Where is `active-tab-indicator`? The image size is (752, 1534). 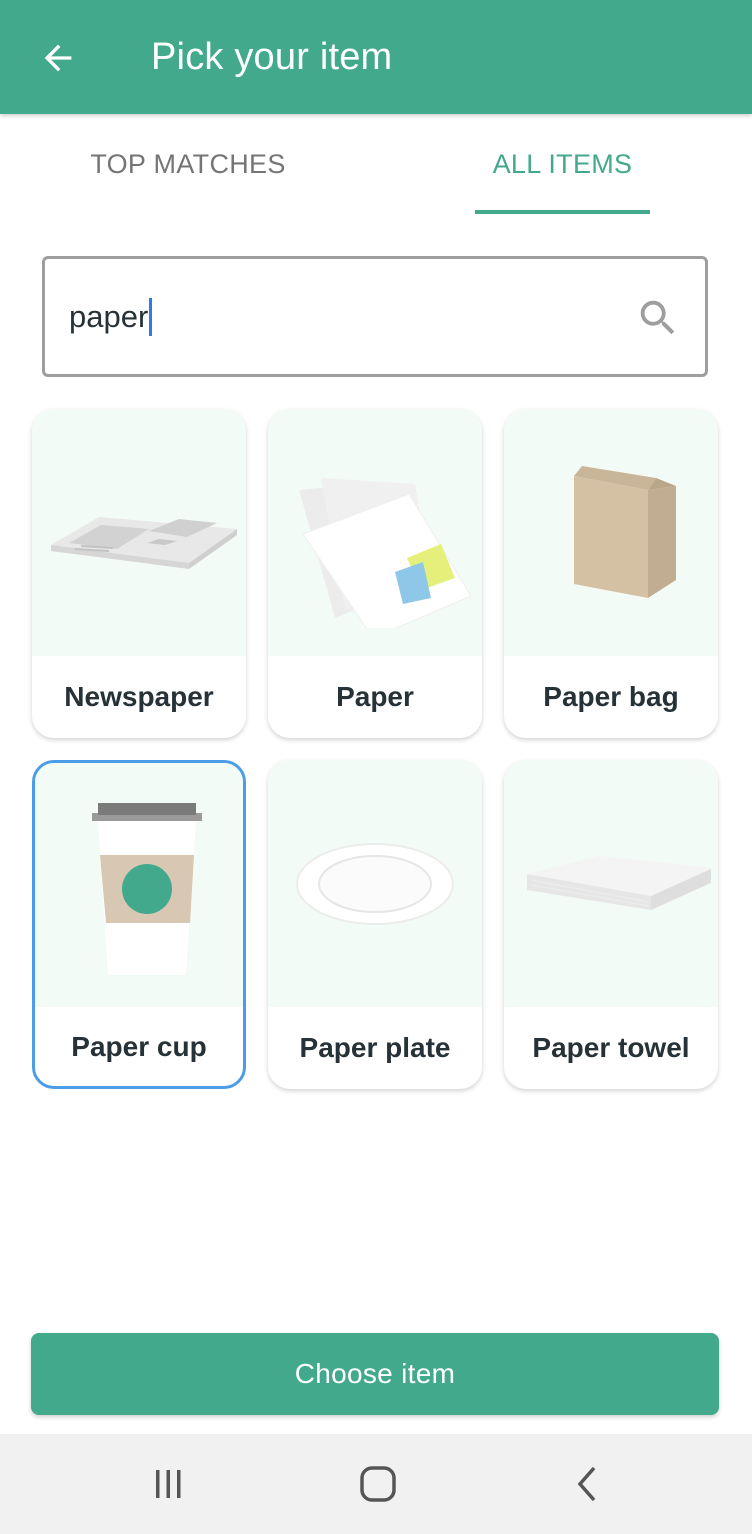
active-tab-indicator is located at coordinates (562, 212).